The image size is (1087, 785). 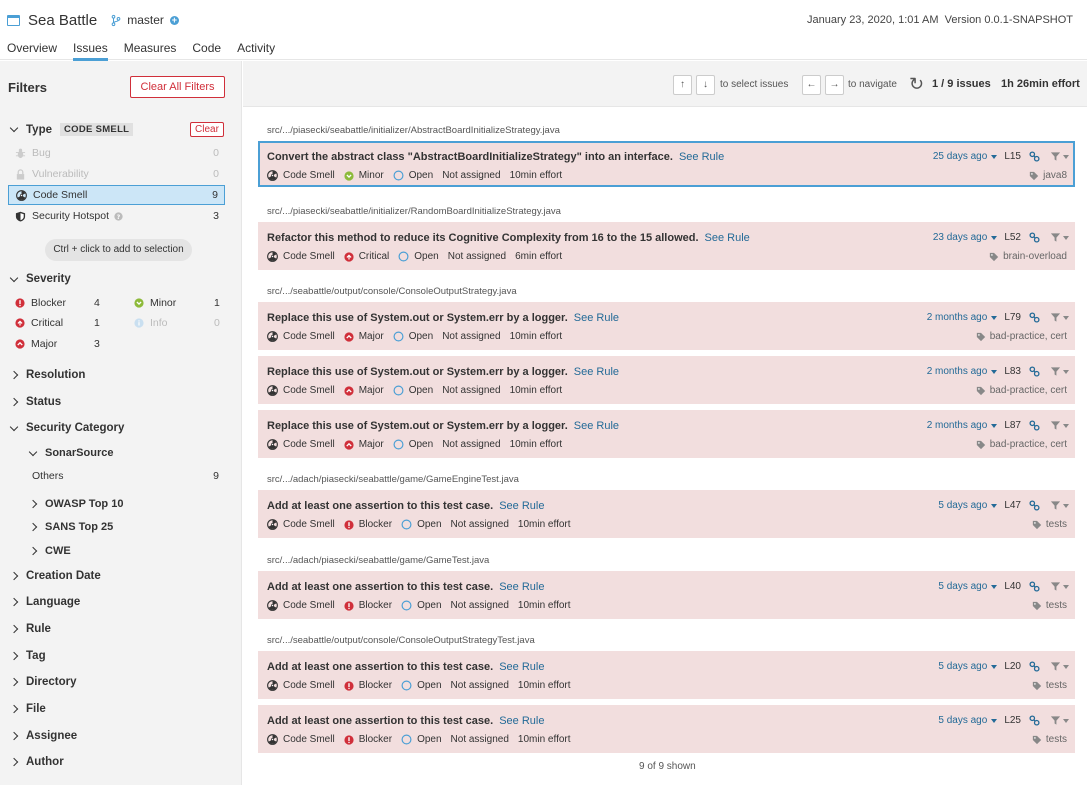 I want to click on facet-type-header: Type CODE SMELL, so click(x=71, y=129).